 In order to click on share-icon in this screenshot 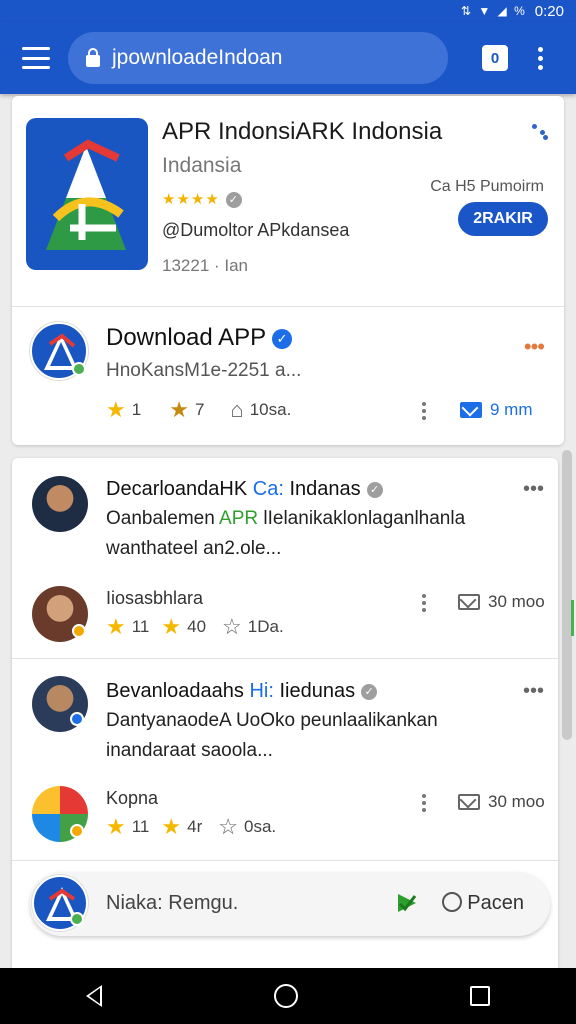, I will do `click(540, 132)`.